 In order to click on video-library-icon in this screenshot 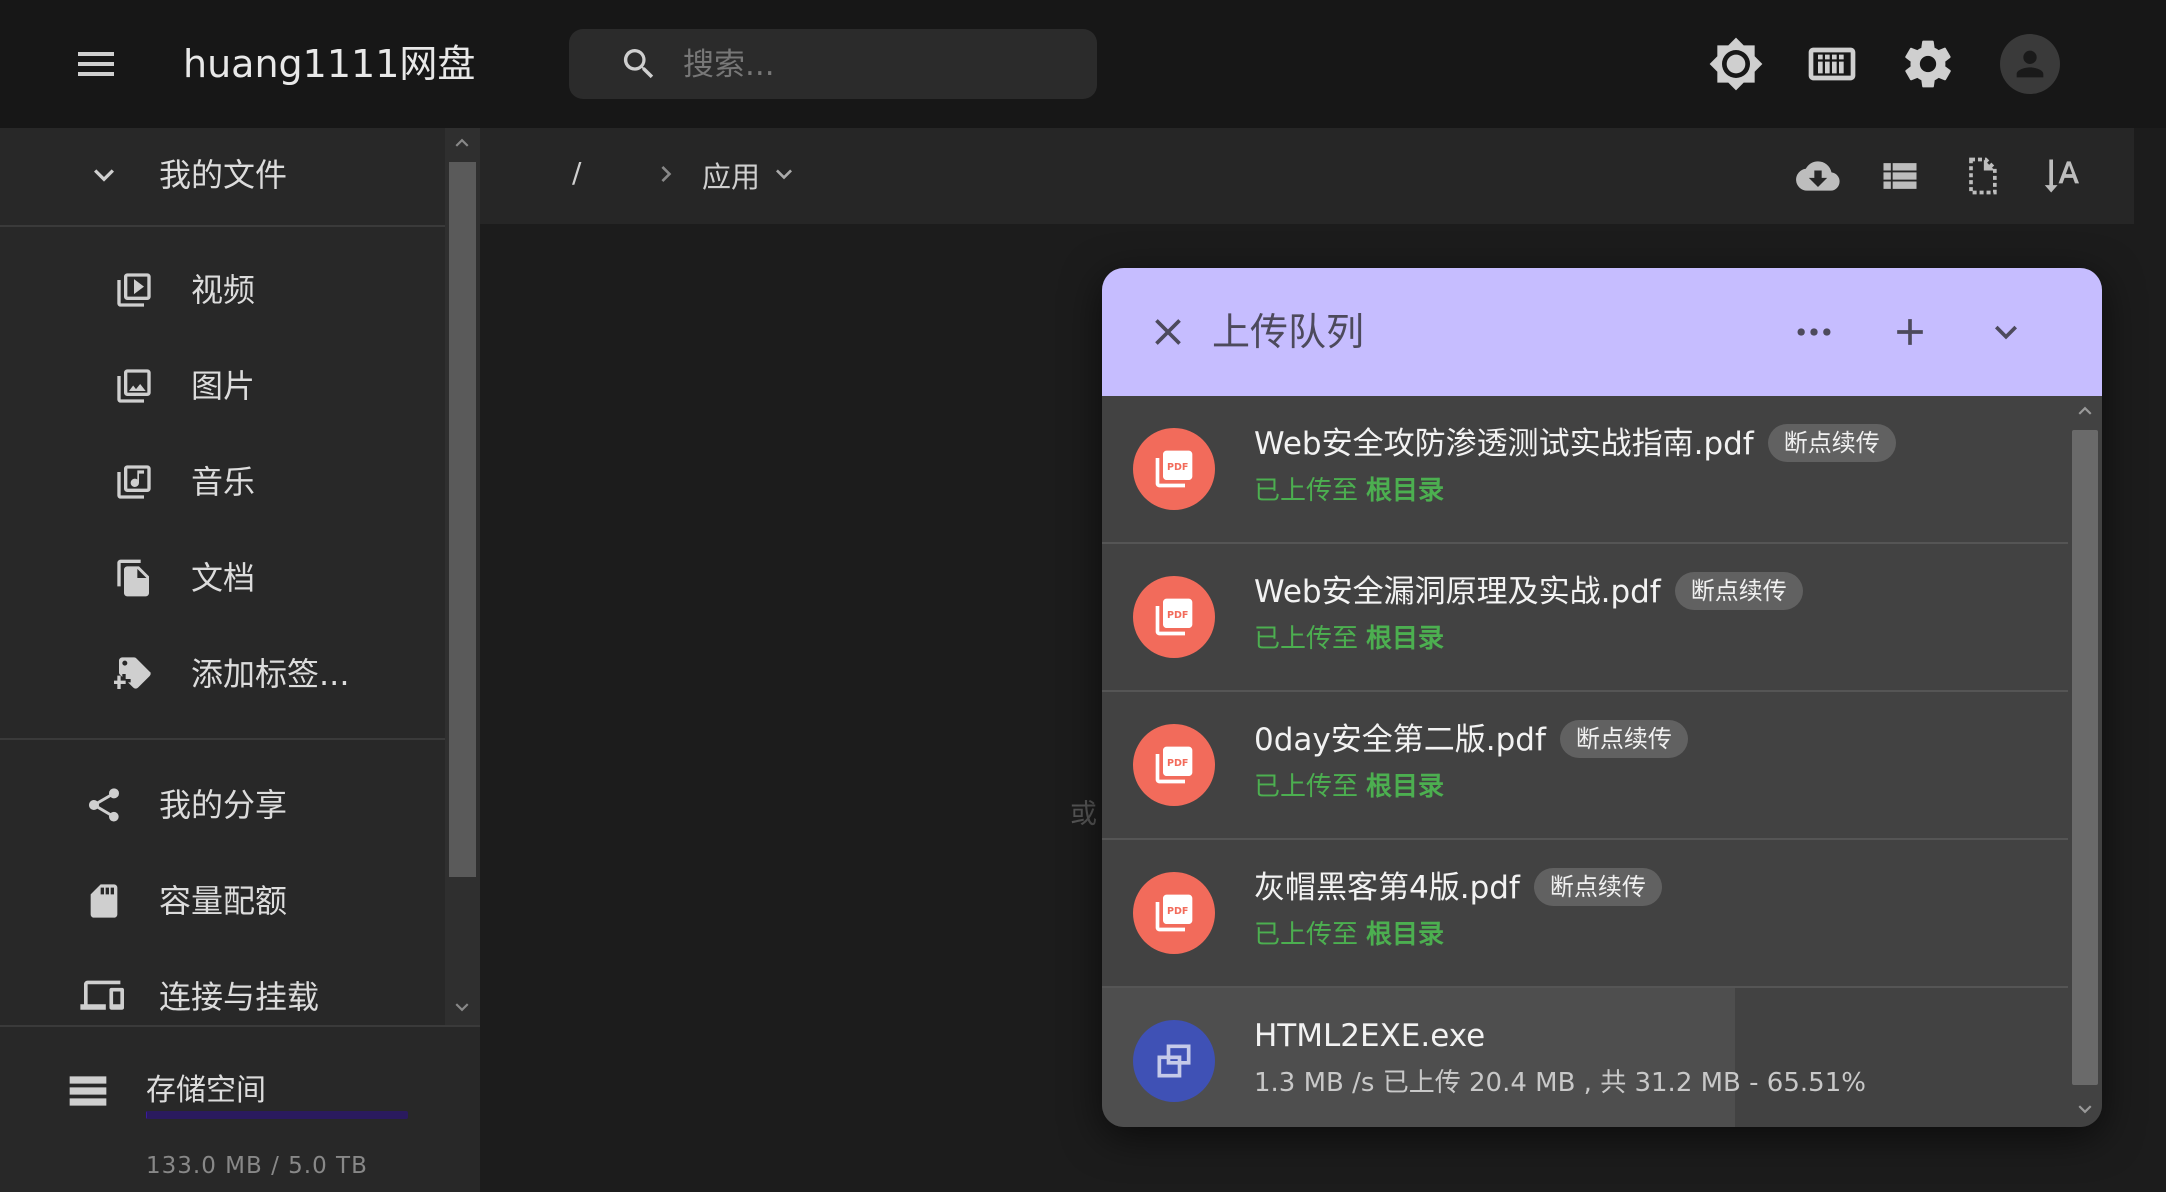, I will do `click(134, 290)`.